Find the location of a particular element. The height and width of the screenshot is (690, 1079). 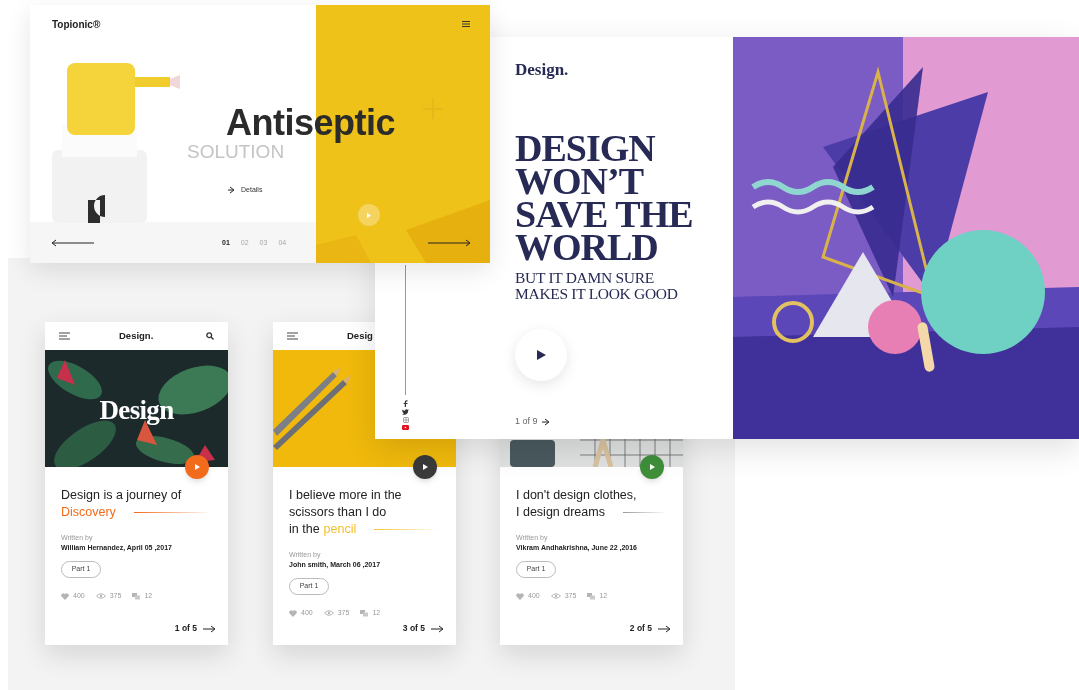

headline-text: in the is located at coordinates (304, 529).